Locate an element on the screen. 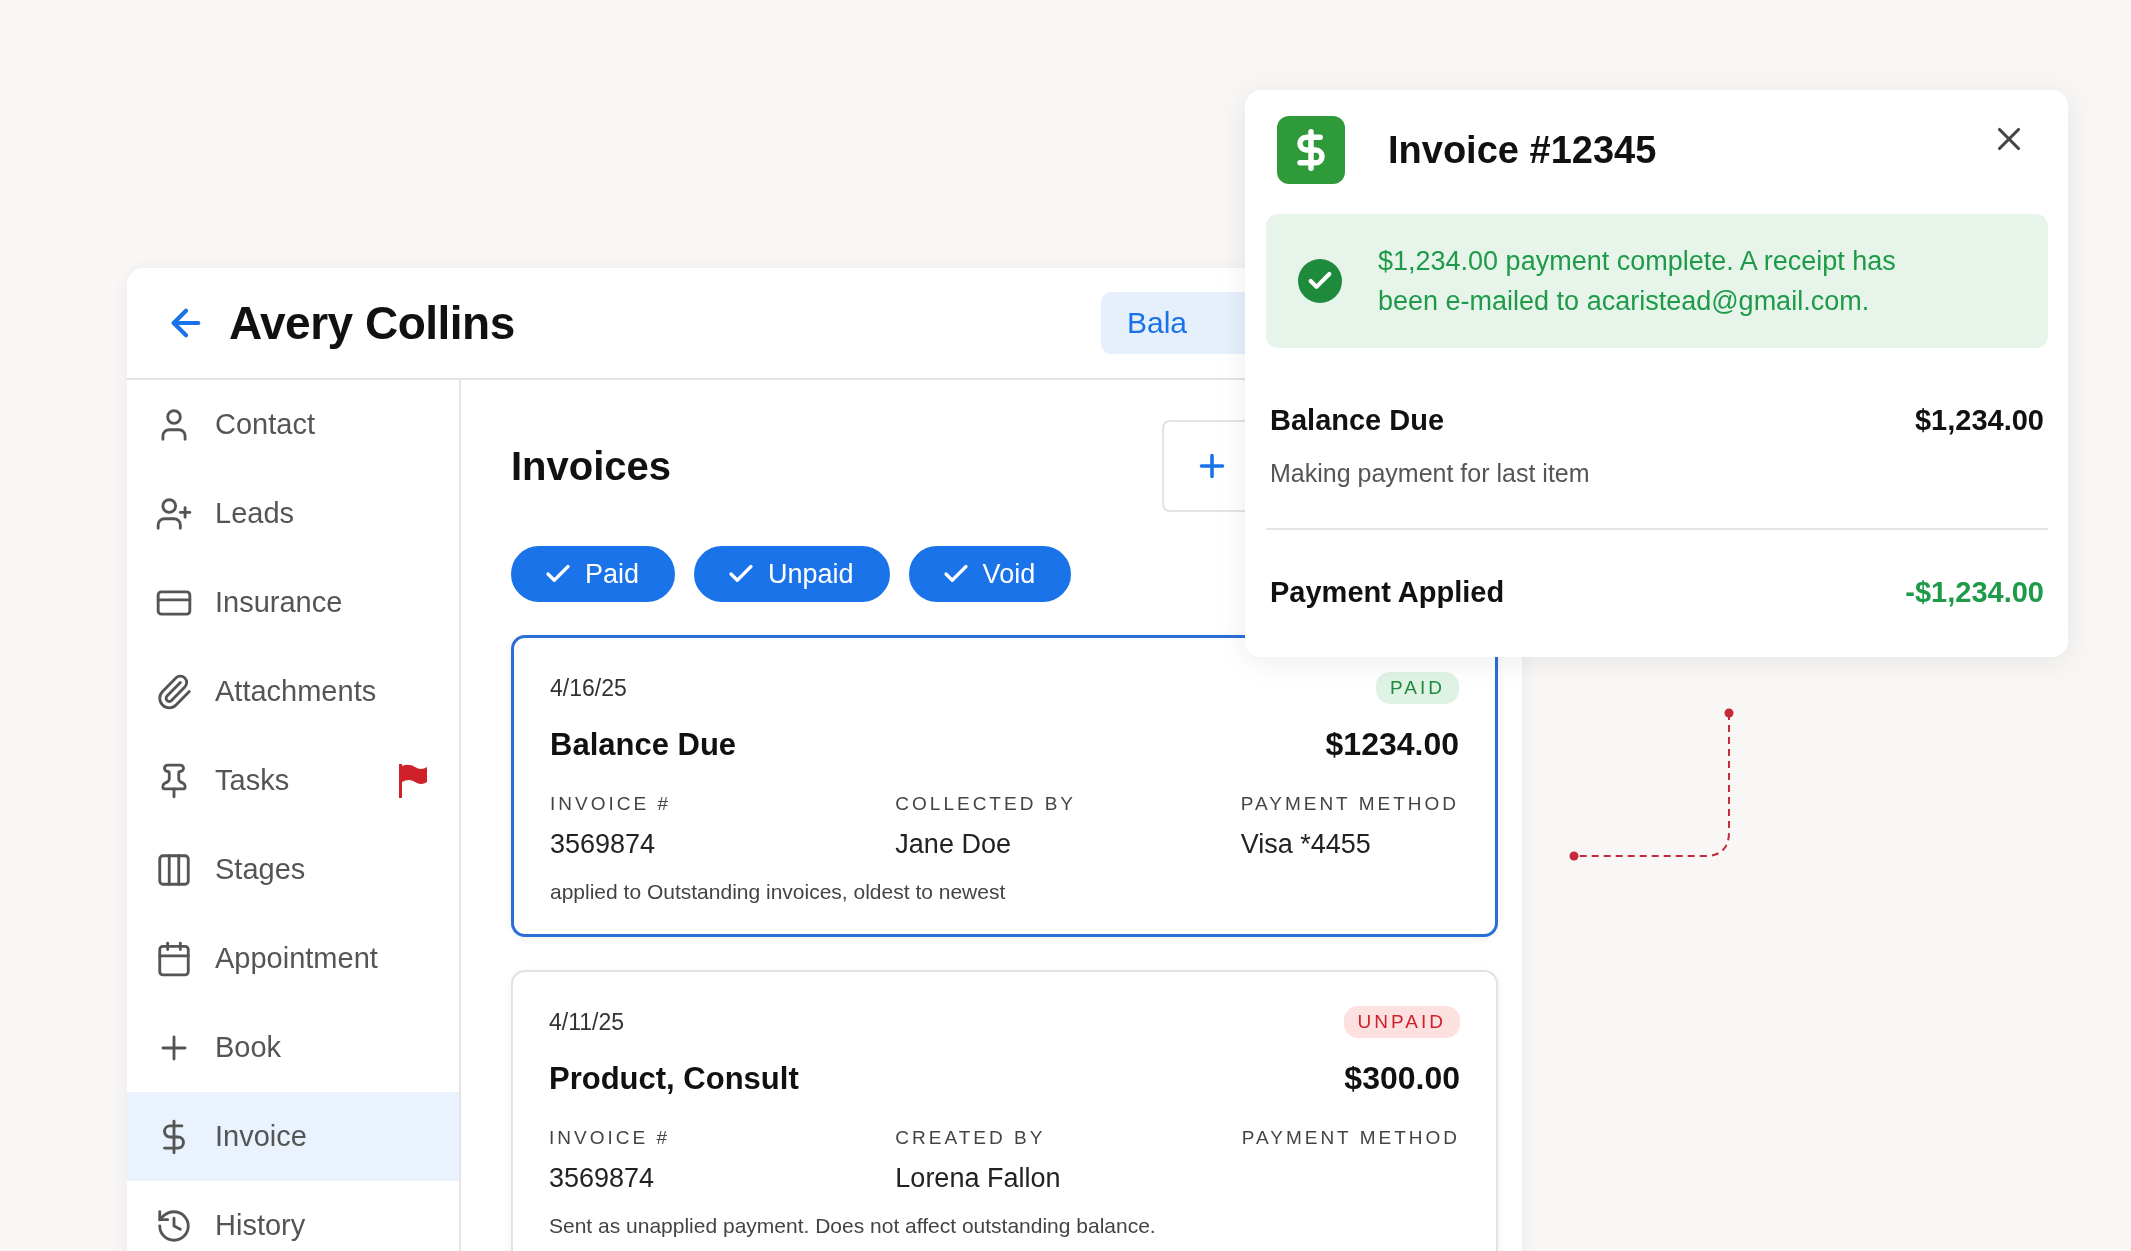 This screenshot has width=2131, height=1251. invoice-amount: $300.00 is located at coordinates (1402, 1078).